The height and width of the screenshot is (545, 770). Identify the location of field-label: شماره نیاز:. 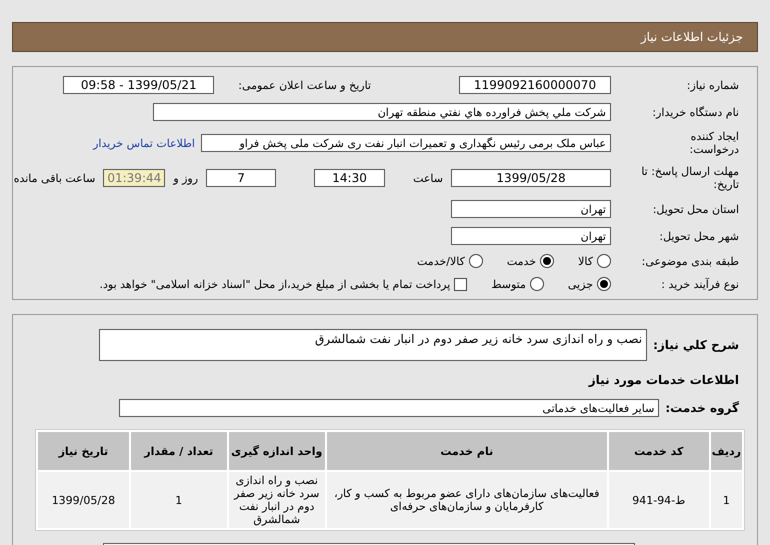
(712, 85).